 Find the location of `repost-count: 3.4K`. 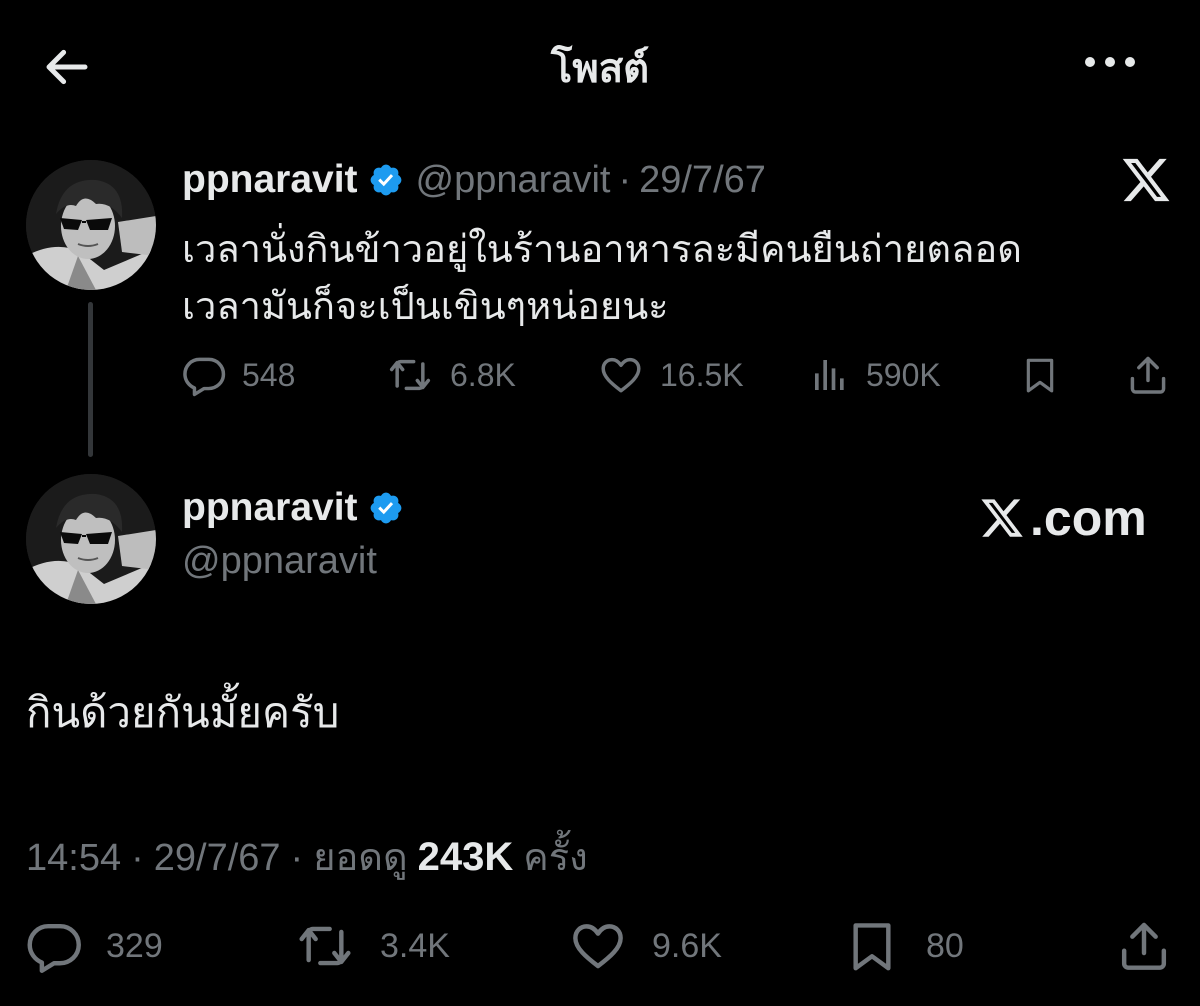

repost-count: 3.4K is located at coordinates (415, 945).